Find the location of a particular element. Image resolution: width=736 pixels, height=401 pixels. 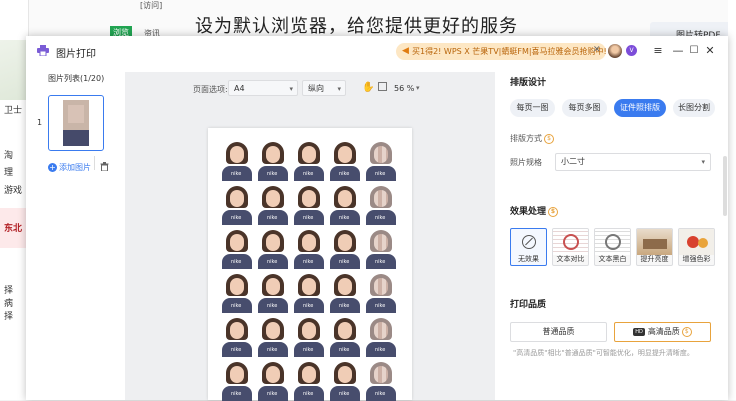

promo-banner: ◀ 买1得2! WPS X 芒果TV|蜻蜓FM|喜马拉雅会员抢购中! ✕ is located at coordinates (501, 51).